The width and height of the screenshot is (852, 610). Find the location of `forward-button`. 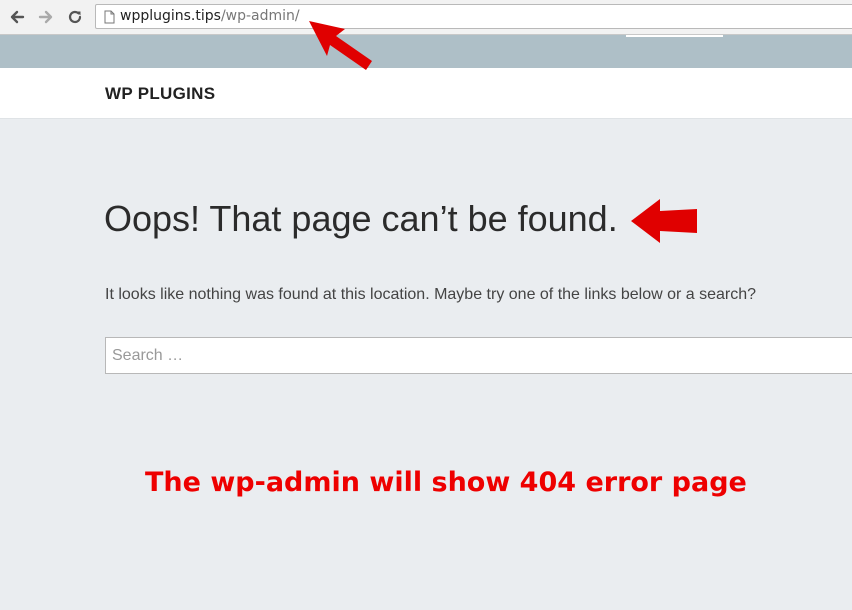

forward-button is located at coordinates (46, 17).